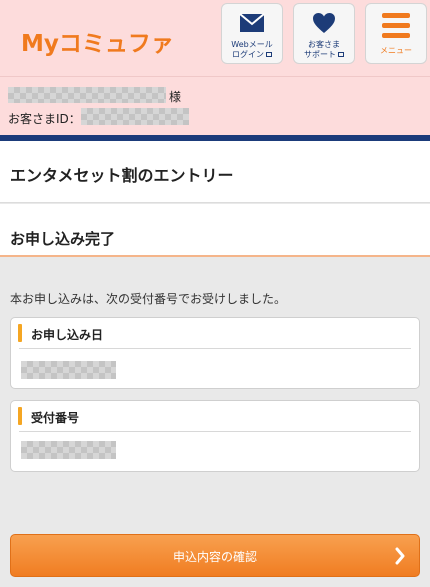  I want to click on mail-icon, so click(252, 22).